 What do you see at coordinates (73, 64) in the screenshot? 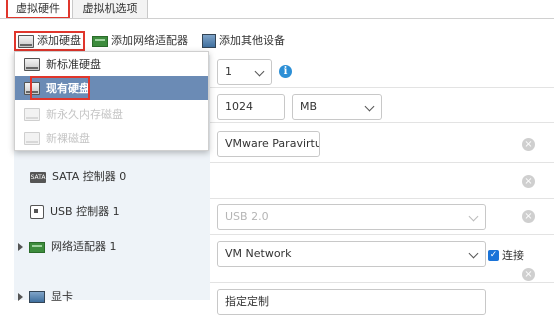
I see `menu-item-label: 新标准硬盘` at bounding box center [73, 64].